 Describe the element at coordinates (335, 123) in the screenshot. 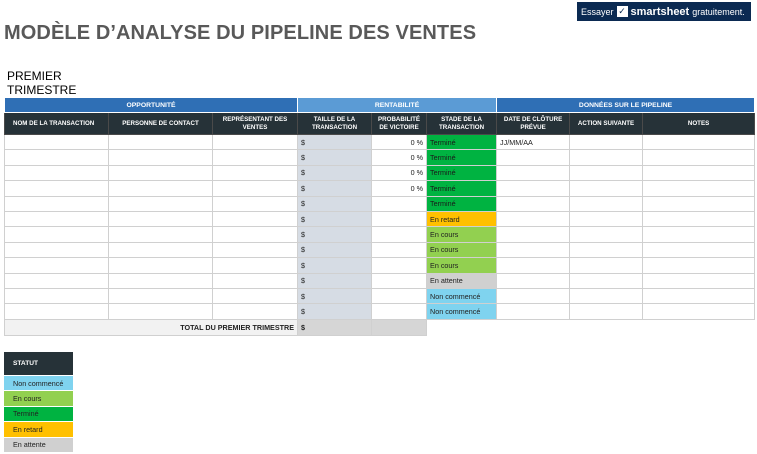

I see `col-deal-size: TAILLE DE LA TRANSACTION` at that location.